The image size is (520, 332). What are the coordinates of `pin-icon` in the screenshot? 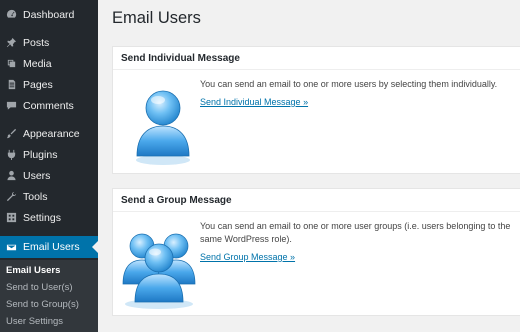 It's located at (11, 43).